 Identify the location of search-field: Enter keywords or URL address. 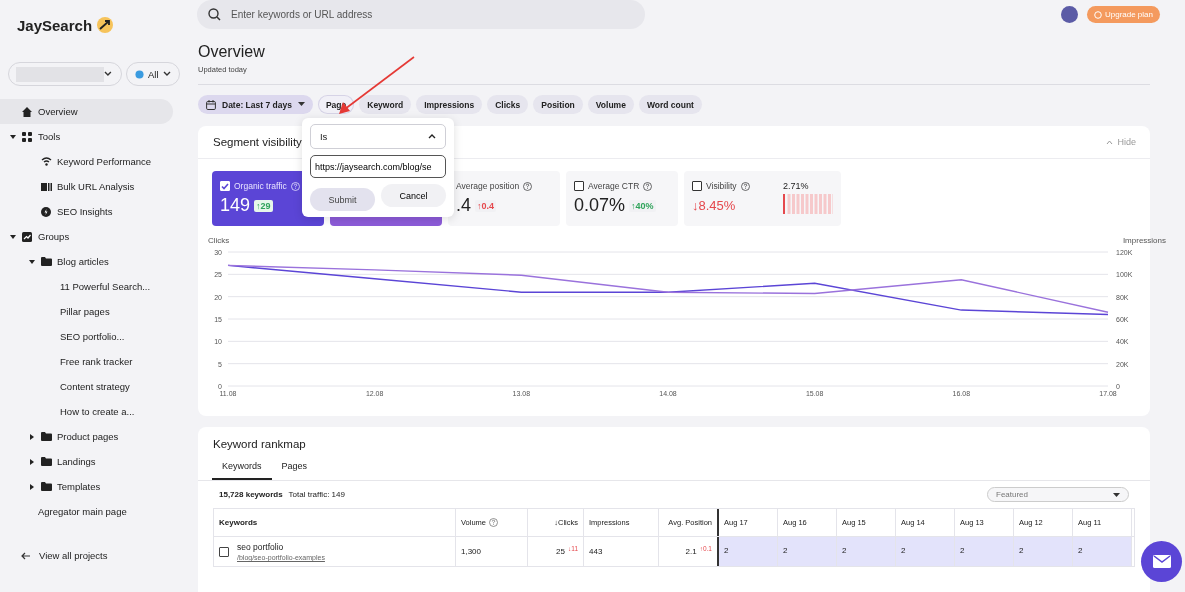
(421, 14).